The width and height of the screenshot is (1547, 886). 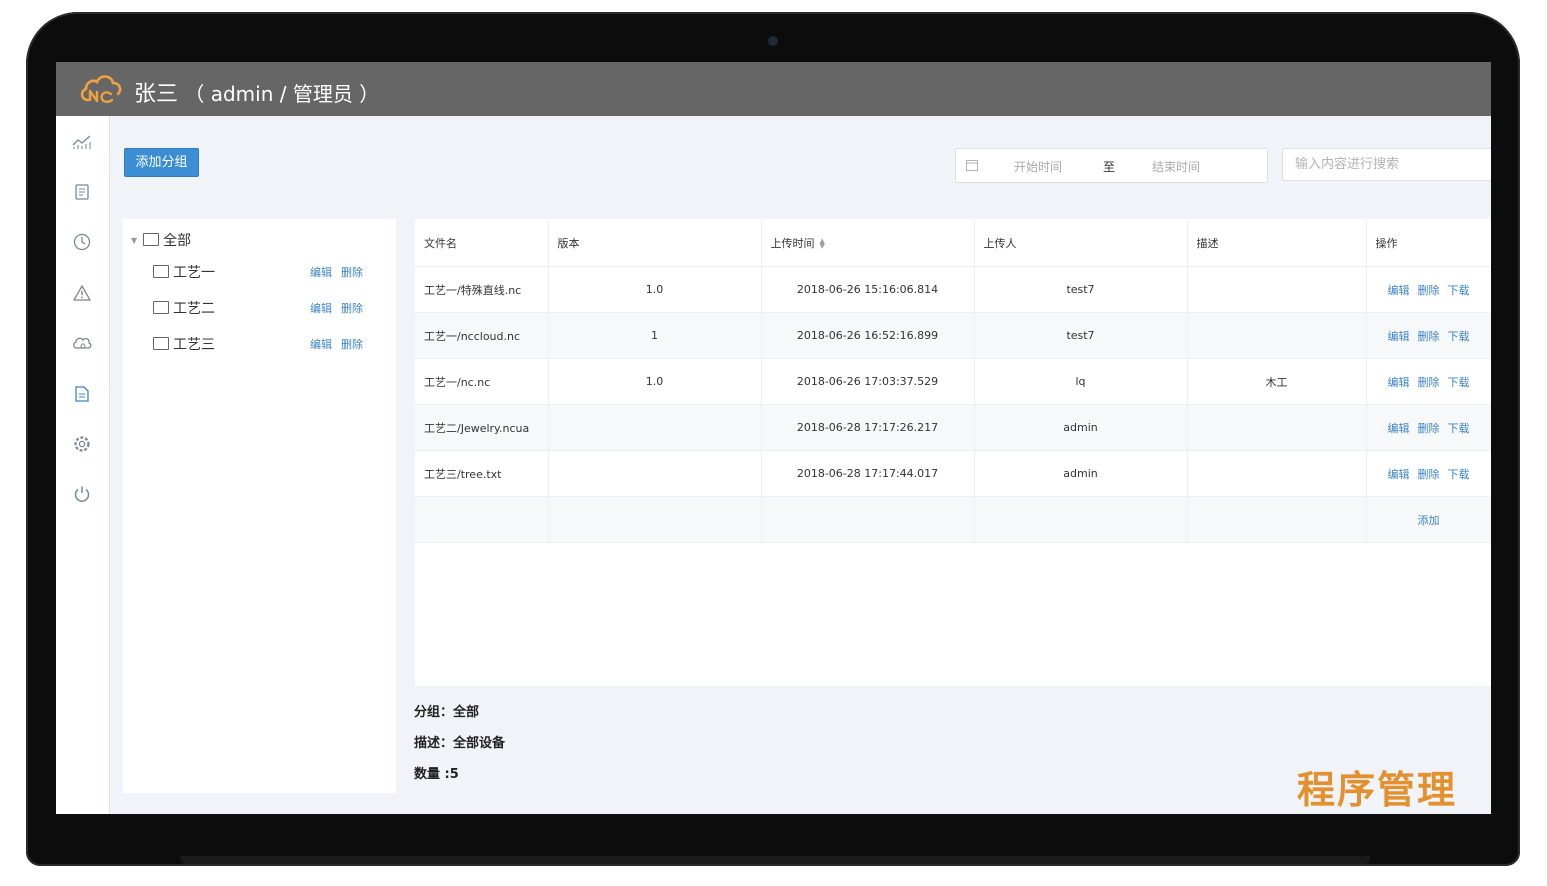 What do you see at coordinates (972, 165) in the screenshot?
I see `calendar-icon` at bounding box center [972, 165].